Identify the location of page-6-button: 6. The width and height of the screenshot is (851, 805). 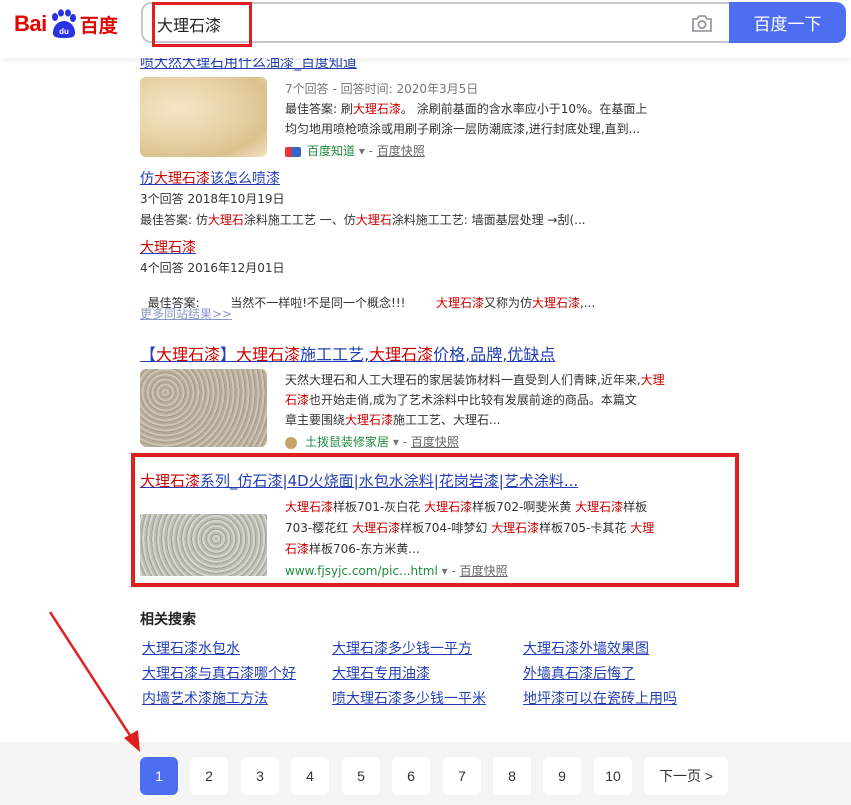
(411, 776).